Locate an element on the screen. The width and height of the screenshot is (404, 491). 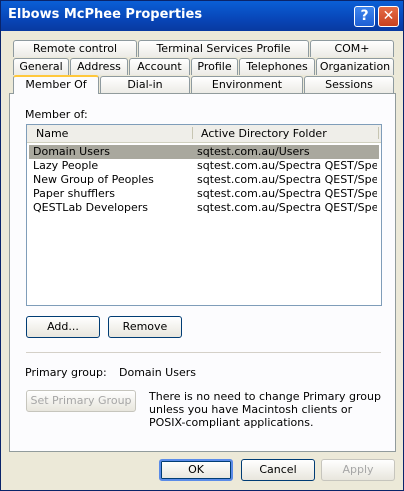
tab-remote-control: Remote control is located at coordinates (75, 48).